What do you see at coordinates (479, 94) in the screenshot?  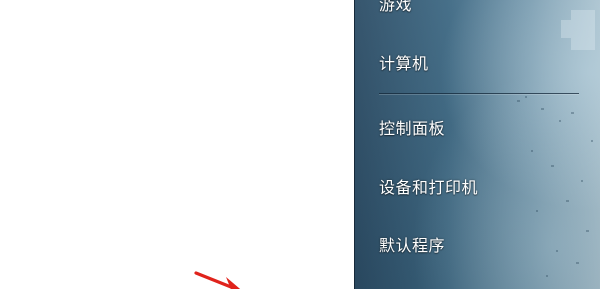 I see `menu-separator` at bounding box center [479, 94].